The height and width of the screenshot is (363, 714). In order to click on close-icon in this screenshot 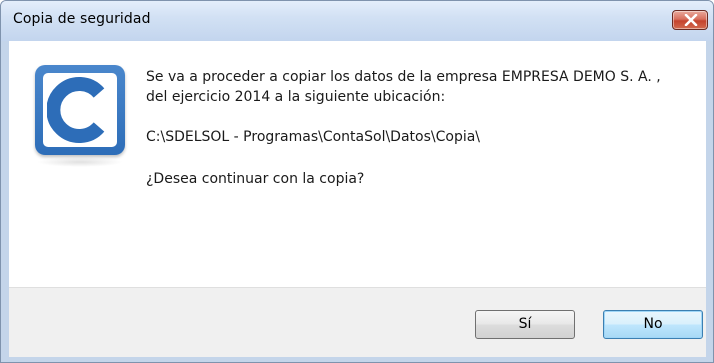, I will do `click(691, 20)`.